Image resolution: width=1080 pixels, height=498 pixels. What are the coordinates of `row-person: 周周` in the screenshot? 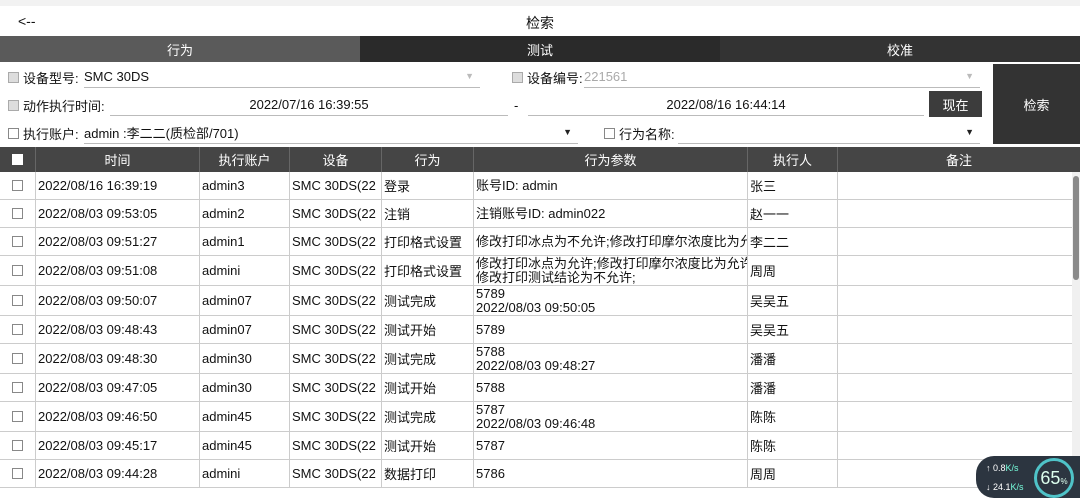 It's located at (793, 473).